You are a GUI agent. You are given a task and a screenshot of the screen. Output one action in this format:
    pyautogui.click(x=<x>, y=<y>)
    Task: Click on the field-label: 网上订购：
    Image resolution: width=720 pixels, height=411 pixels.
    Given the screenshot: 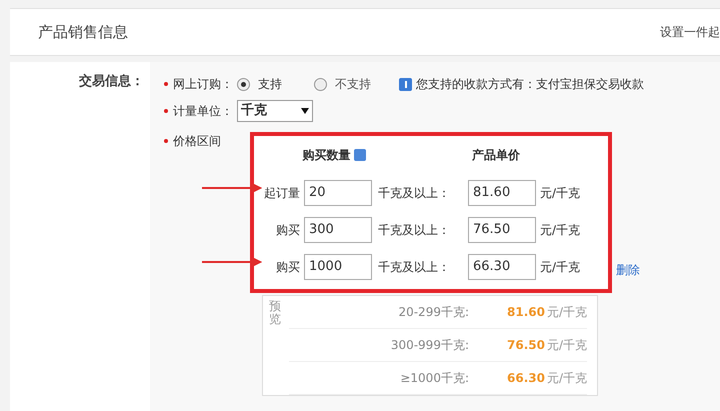 What is the action you would take?
    pyautogui.click(x=203, y=84)
    